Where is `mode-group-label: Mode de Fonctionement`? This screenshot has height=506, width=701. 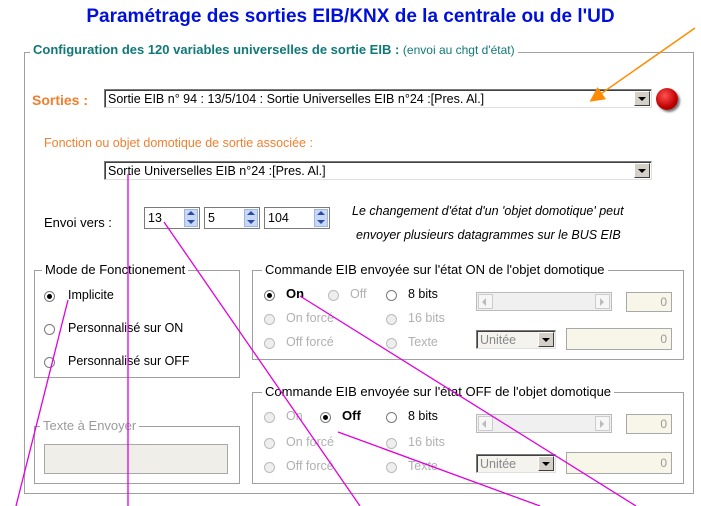
mode-group-label: Mode de Fonctionement is located at coordinates (115, 269).